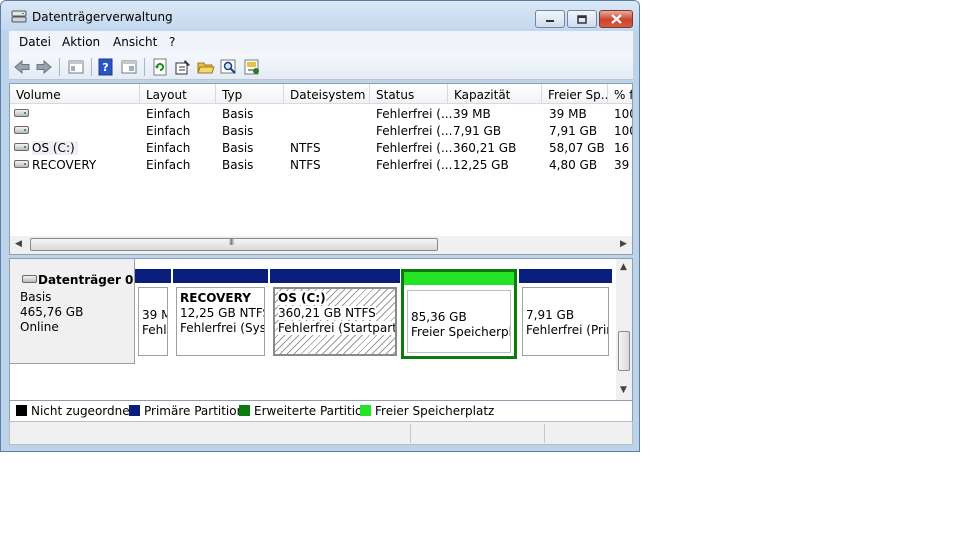 The image size is (960, 540). I want to click on vertical-scroll-thumb, so click(624, 351).